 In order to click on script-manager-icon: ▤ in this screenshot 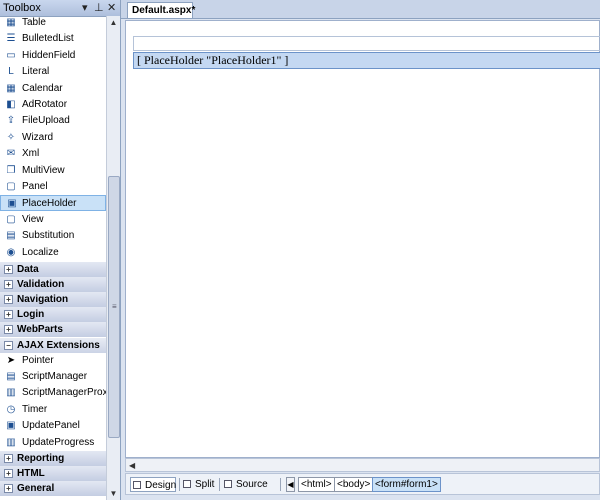, I will do `click(11, 376)`.